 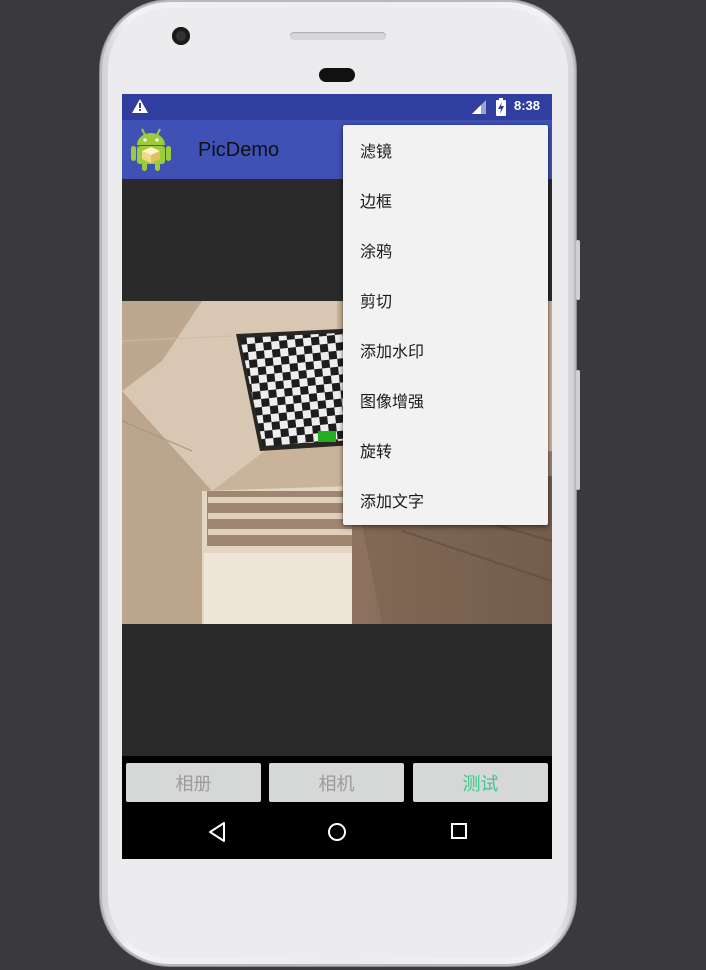 What do you see at coordinates (181, 36) in the screenshot?
I see `front-camera` at bounding box center [181, 36].